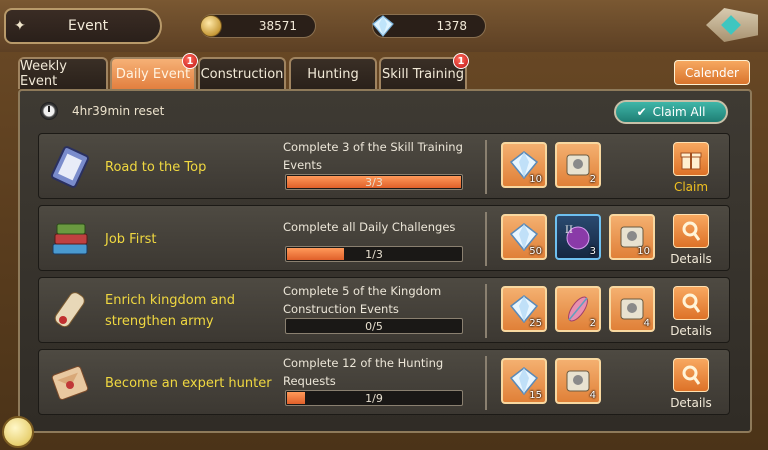 This screenshot has height=450, width=768. I want to click on reward-crystal: 25, so click(524, 309).